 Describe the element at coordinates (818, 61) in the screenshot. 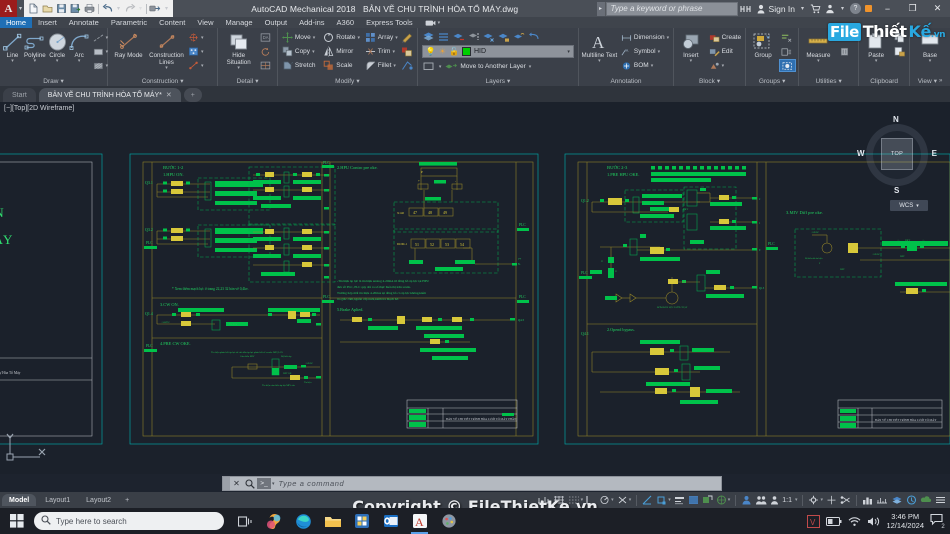

I see `measure-caret: ▾` at that location.